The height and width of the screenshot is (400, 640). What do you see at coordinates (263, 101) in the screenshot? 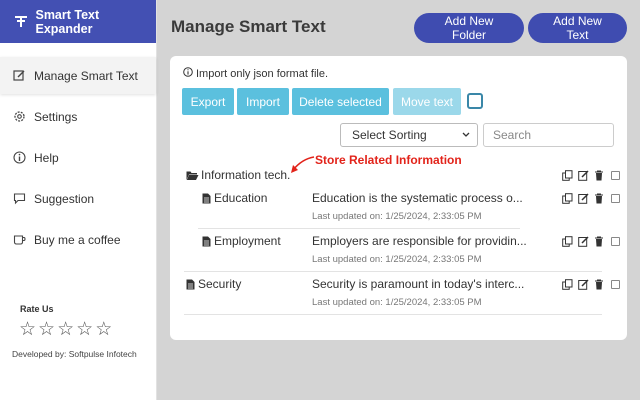
I see `import-button: Import` at bounding box center [263, 101].